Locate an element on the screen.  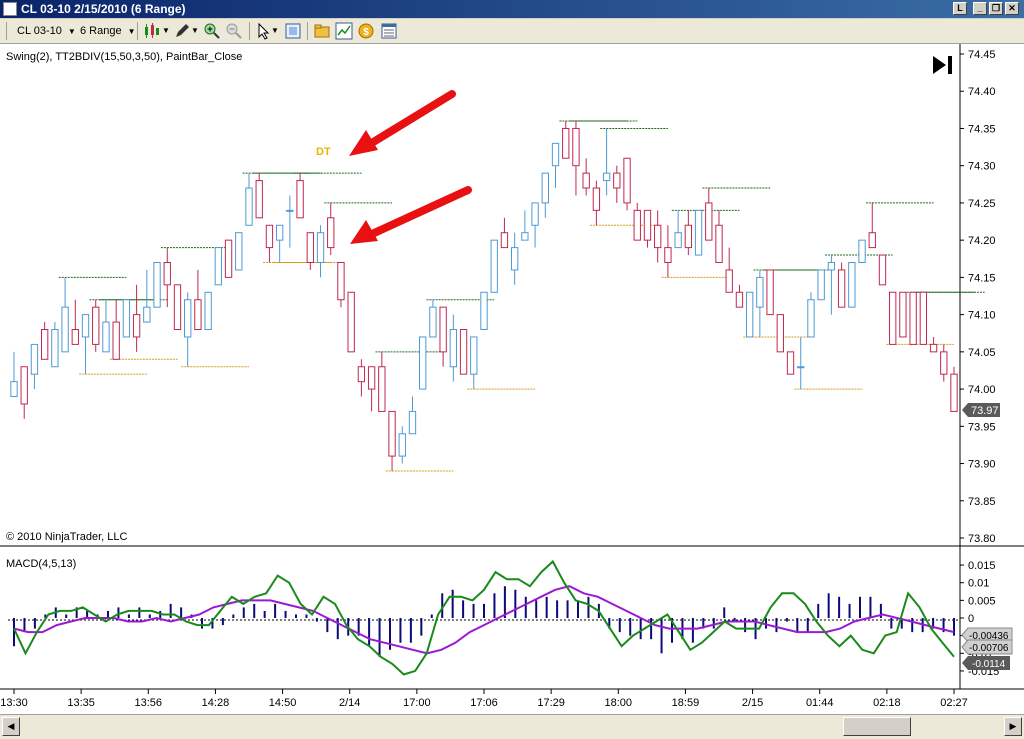
scrollbar-thumb is located at coordinates (877, 726).